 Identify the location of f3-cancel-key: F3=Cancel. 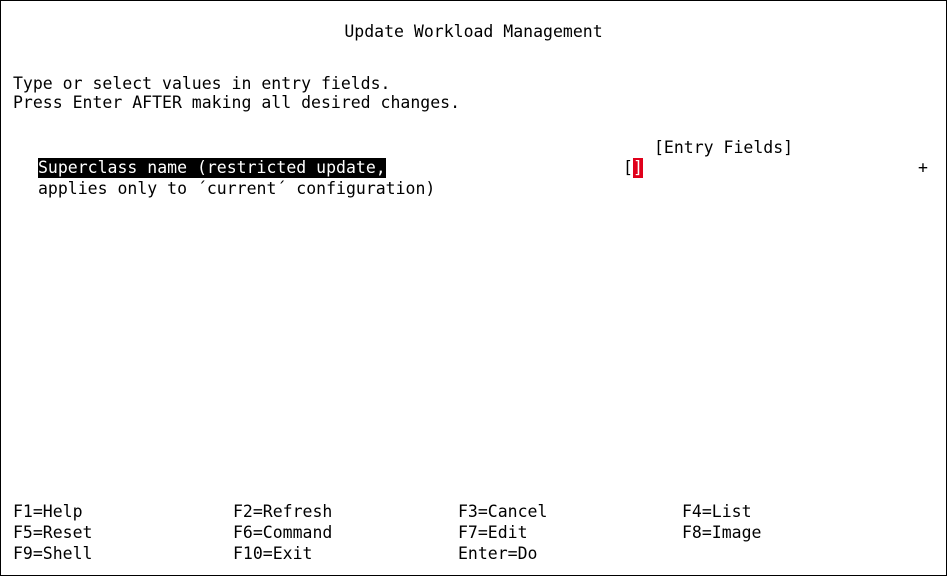
(502, 512).